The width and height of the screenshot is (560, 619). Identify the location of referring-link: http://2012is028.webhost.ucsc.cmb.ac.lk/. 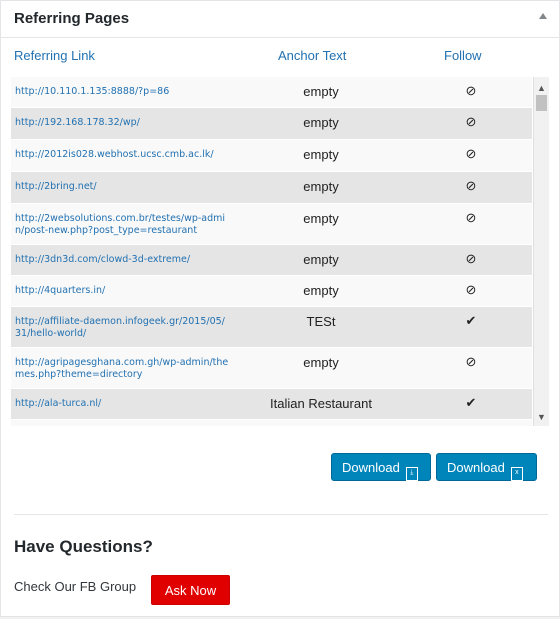
(122, 155).